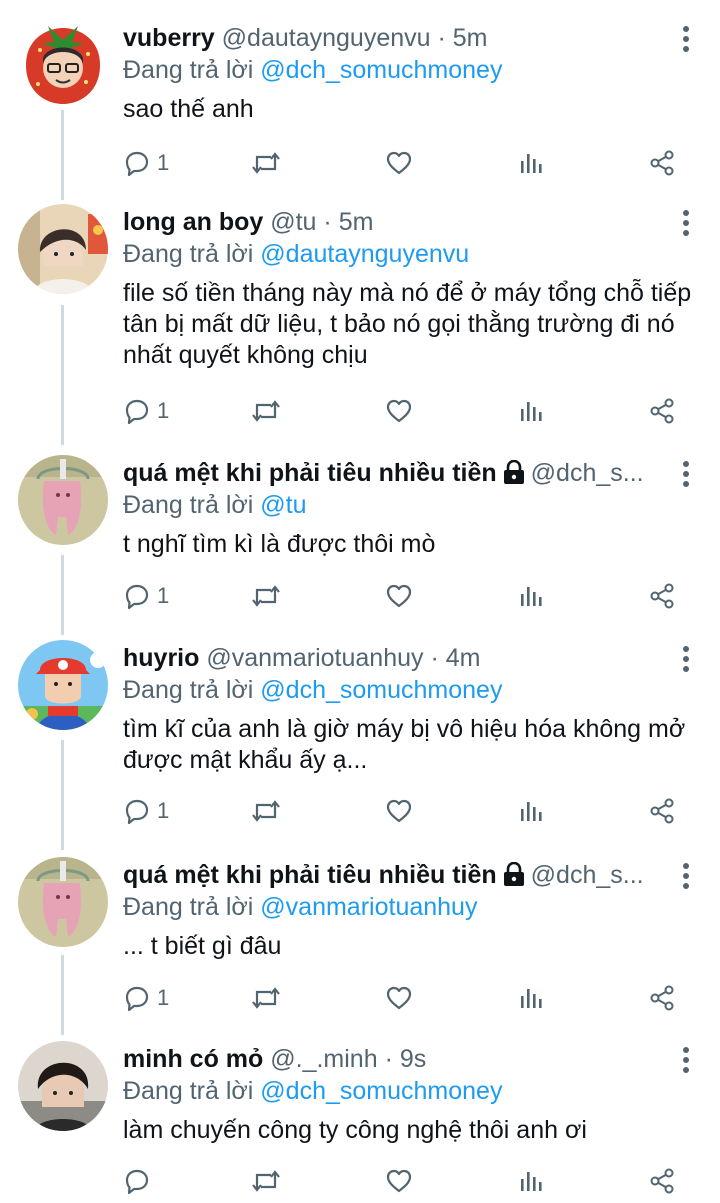  Describe the element at coordinates (283, 505) in the screenshot. I see `reply-to-handle: @tu` at that location.